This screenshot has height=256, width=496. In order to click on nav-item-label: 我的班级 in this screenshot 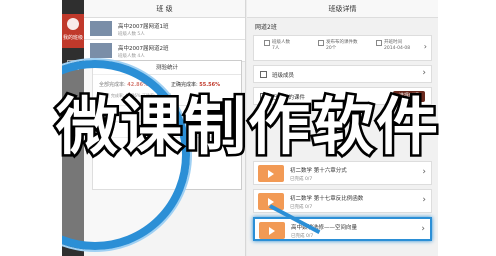, I will do `click(72, 38)`.